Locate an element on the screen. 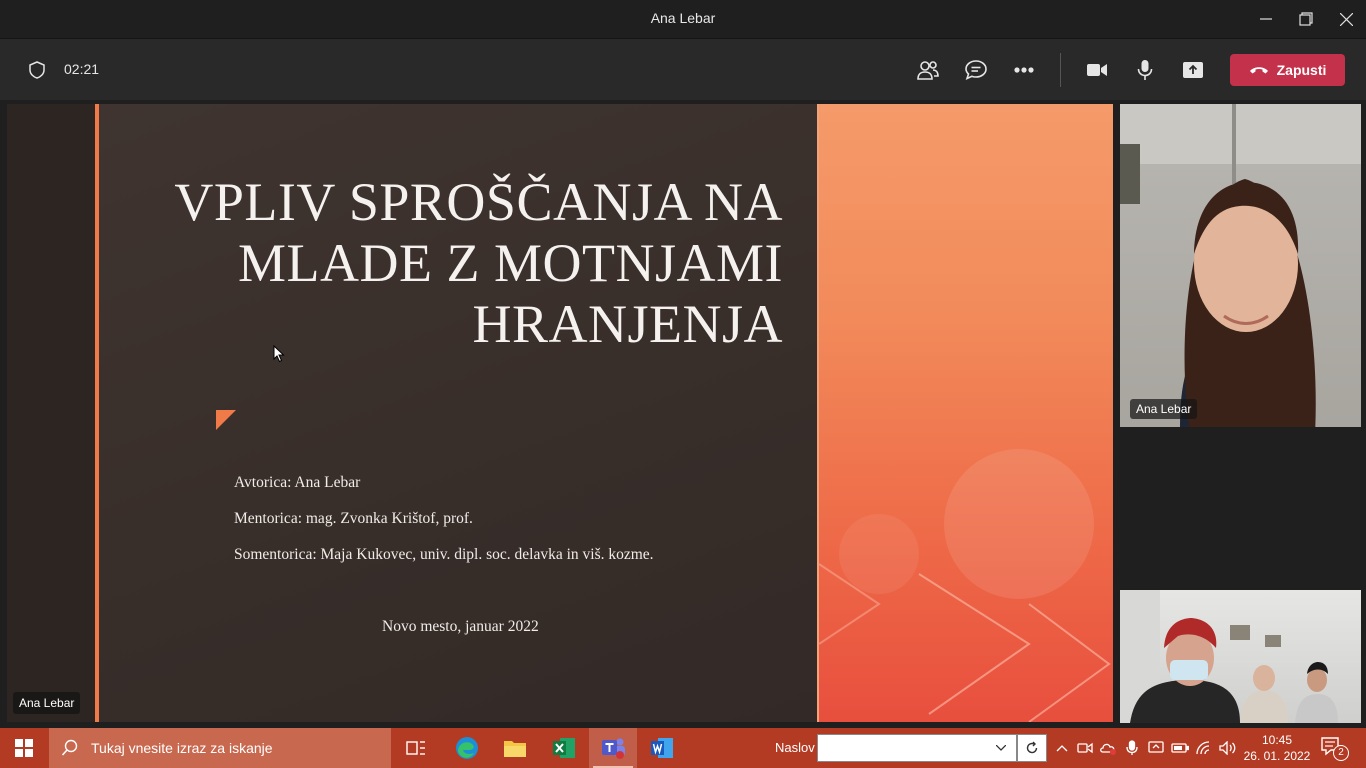 This screenshot has height=768, width=1366. more-icon is located at coordinates (1024, 70).